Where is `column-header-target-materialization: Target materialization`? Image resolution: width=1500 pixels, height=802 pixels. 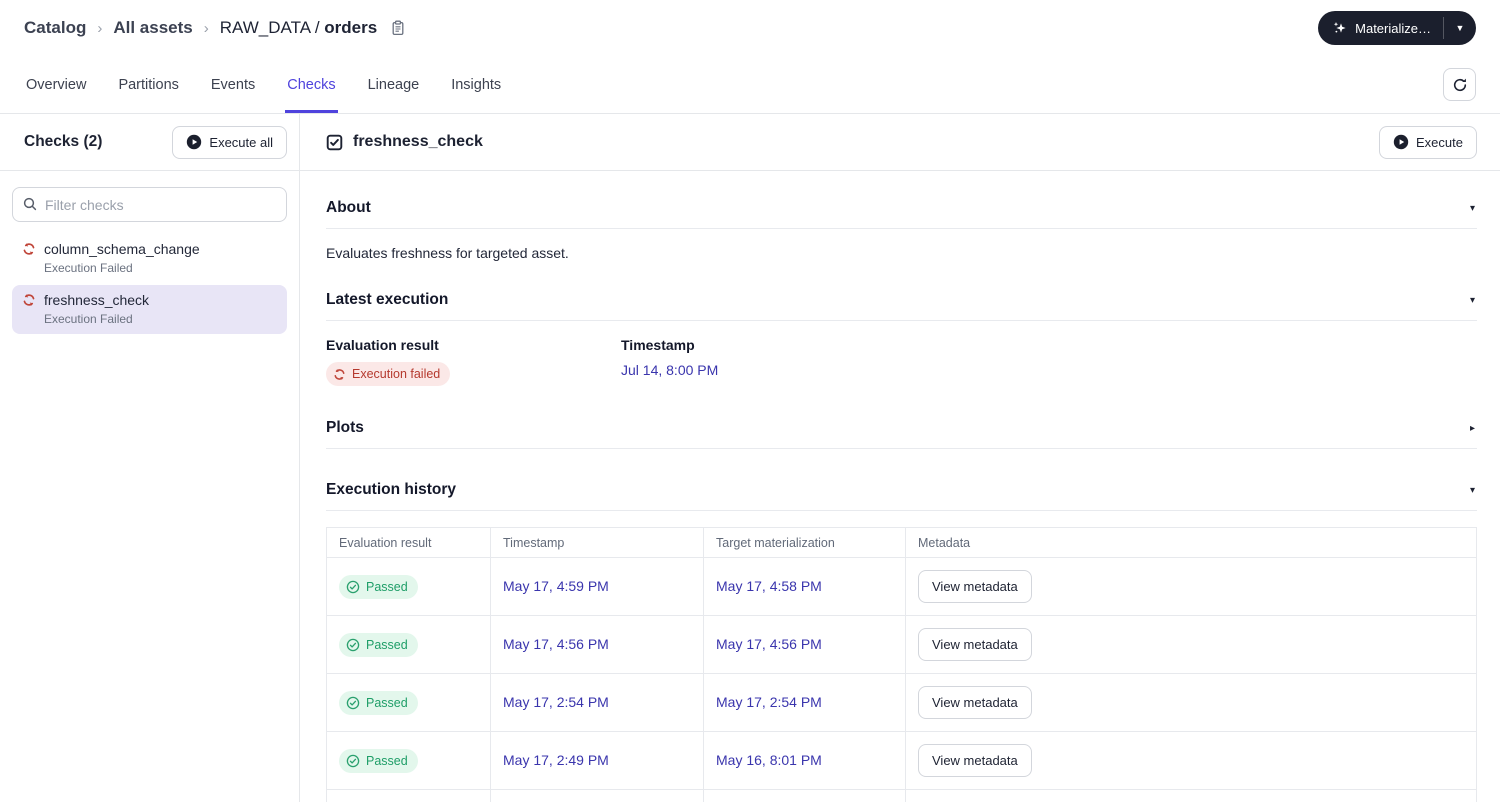
column-header-target-materialization: Target materialization is located at coordinates (804, 542).